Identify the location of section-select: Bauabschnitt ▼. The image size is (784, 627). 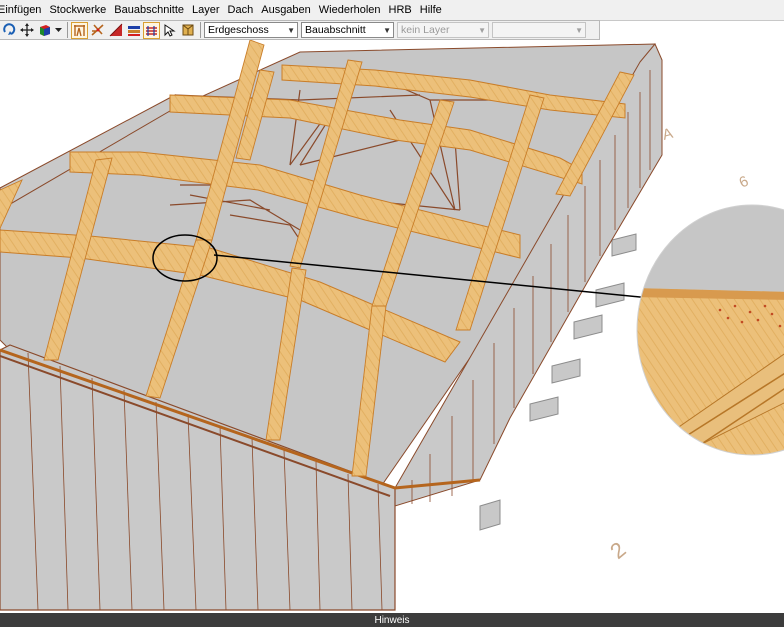
(347, 30).